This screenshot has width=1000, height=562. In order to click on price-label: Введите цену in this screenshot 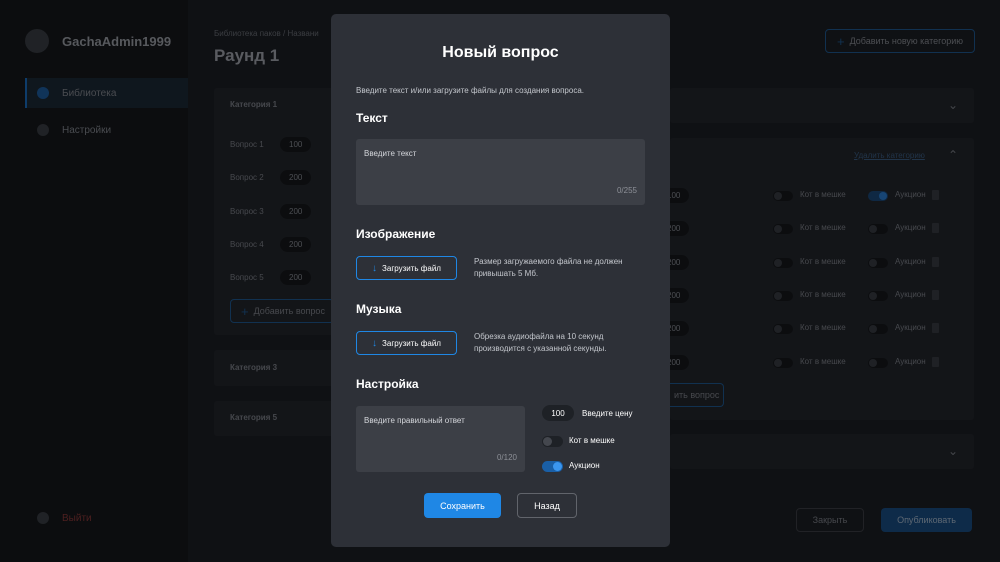, I will do `click(607, 413)`.